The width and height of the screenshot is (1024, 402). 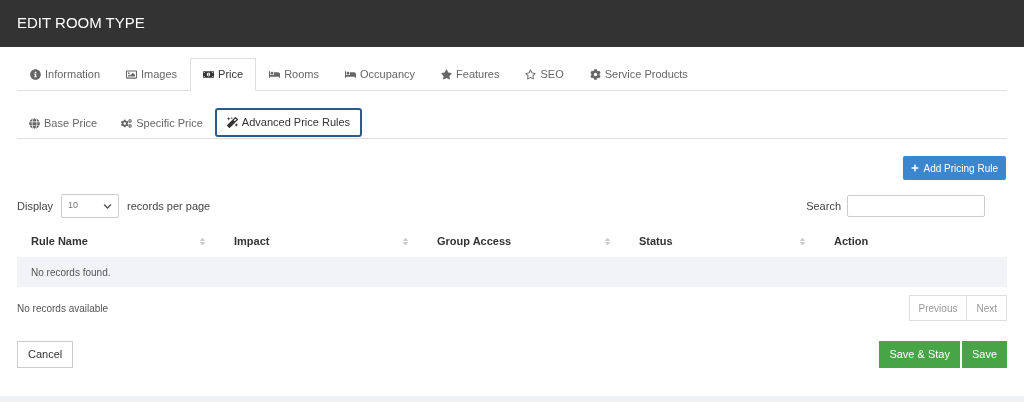 I want to click on search-field, so click(x=916, y=206).